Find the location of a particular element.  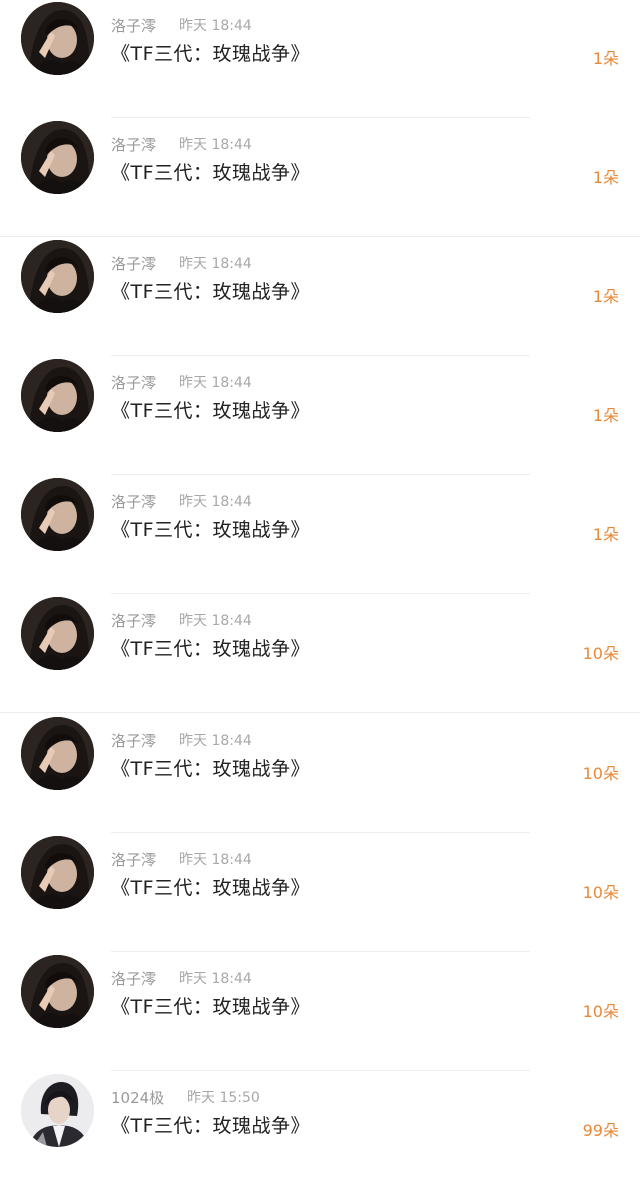

flower-count: 99朵 is located at coordinates (600, 1130).